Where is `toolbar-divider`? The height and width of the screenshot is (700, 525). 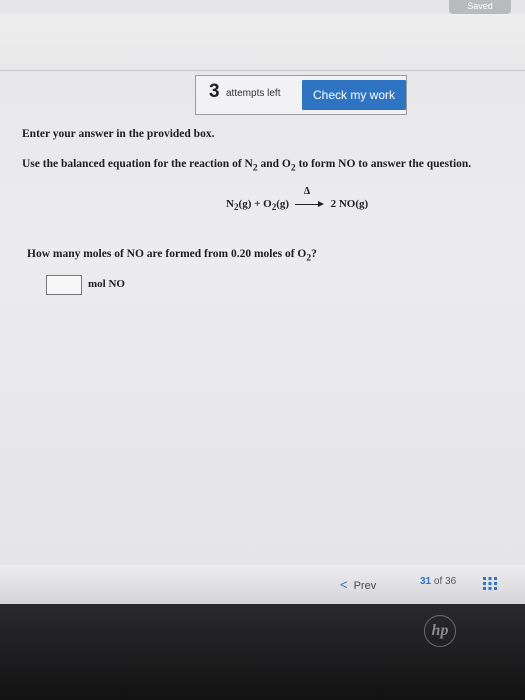 toolbar-divider is located at coordinates (262, 70).